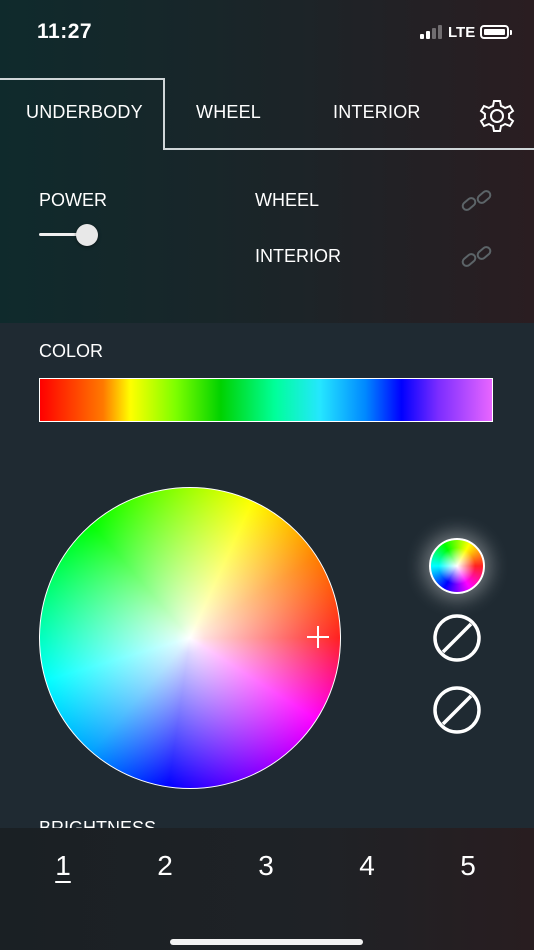  I want to click on color-label: COLOR, so click(71, 351).